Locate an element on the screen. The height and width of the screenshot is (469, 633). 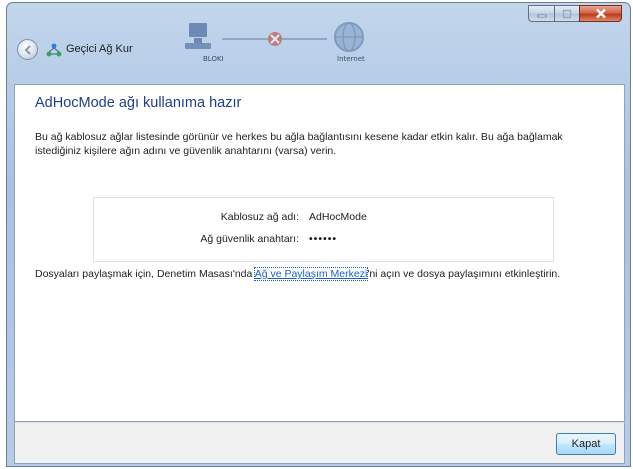
back-arrow-icon is located at coordinates (27, 49).